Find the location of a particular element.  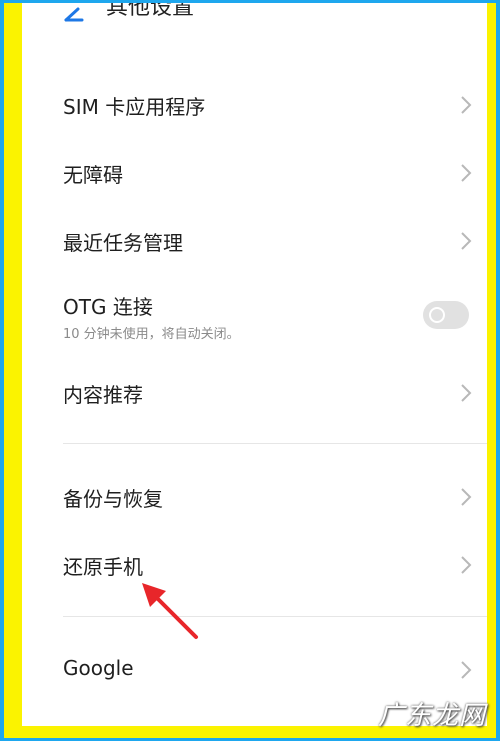

app-header: 其他设置 is located at coordinates (254, 25).